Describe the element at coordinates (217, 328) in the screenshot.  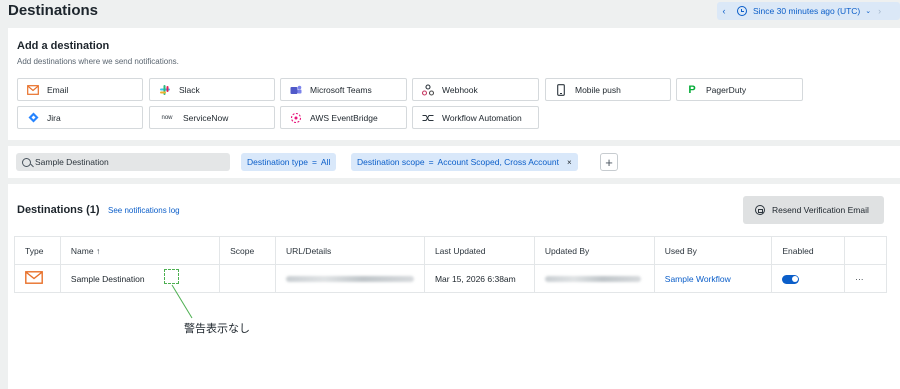
I see `annotation-text: 警告表示なし` at that location.